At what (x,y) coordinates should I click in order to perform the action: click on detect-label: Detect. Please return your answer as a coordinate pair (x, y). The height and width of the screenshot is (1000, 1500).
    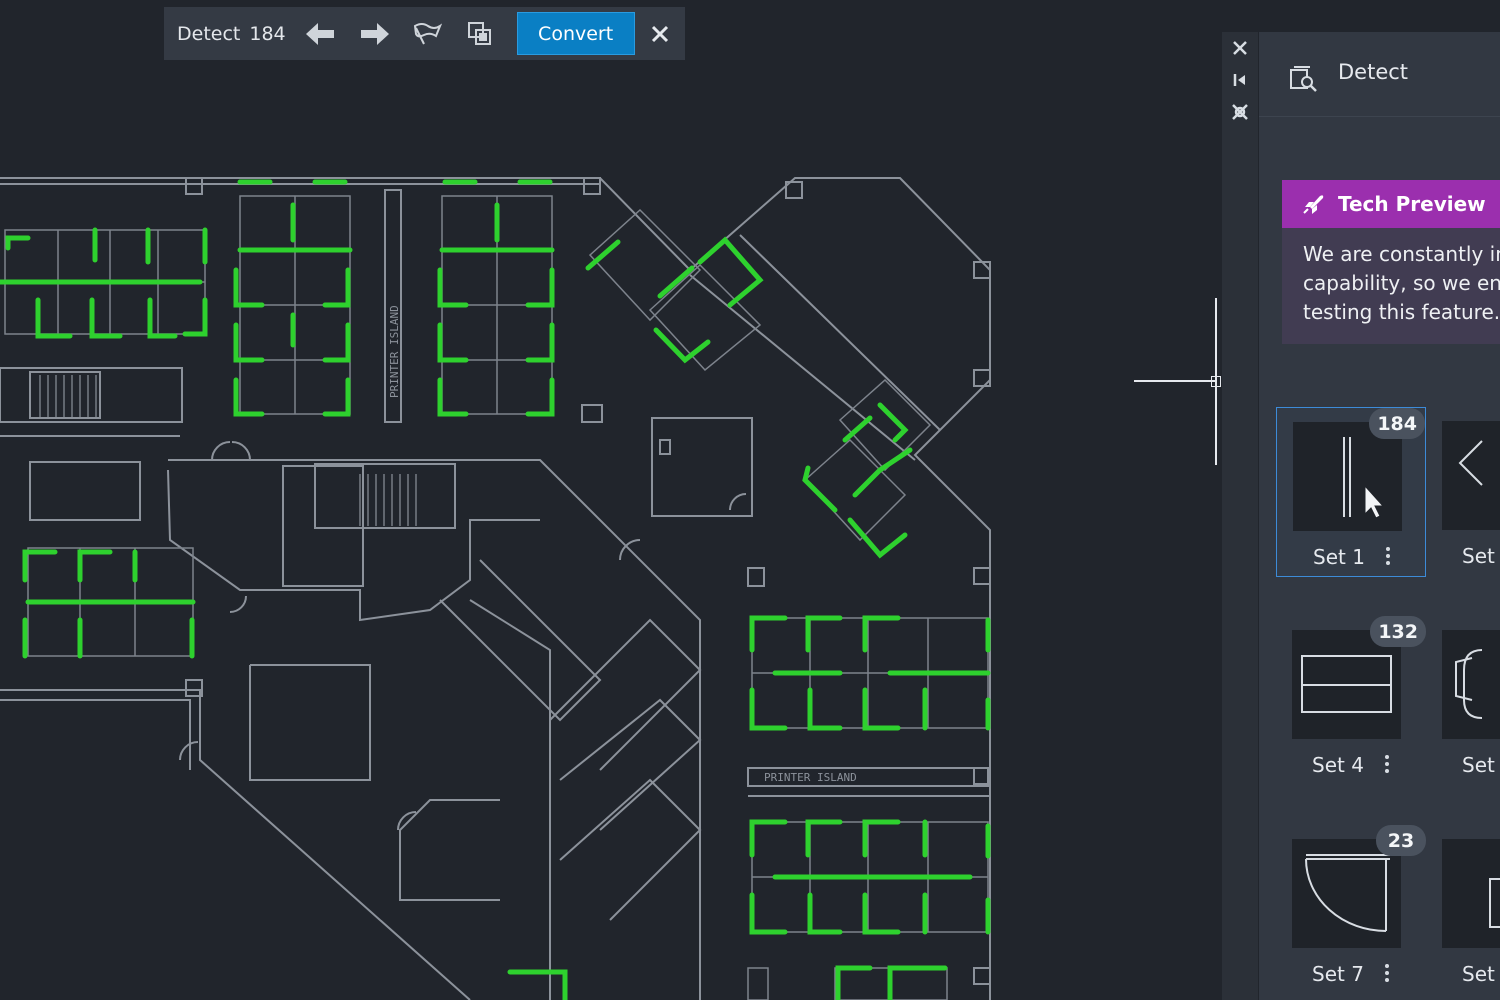
    Looking at the image, I should click on (209, 33).